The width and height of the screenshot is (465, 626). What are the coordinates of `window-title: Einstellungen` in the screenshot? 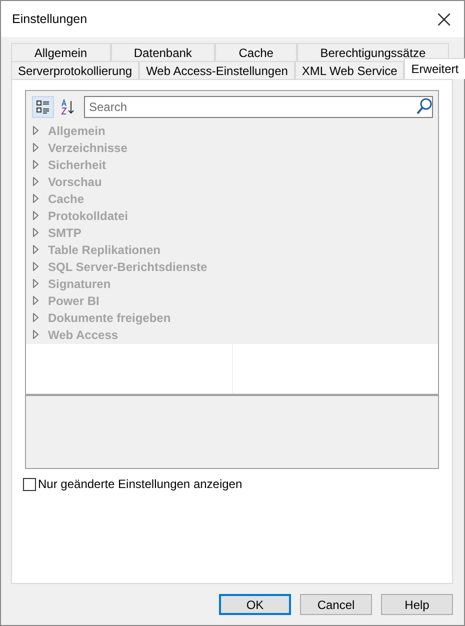 It's located at (50, 19).